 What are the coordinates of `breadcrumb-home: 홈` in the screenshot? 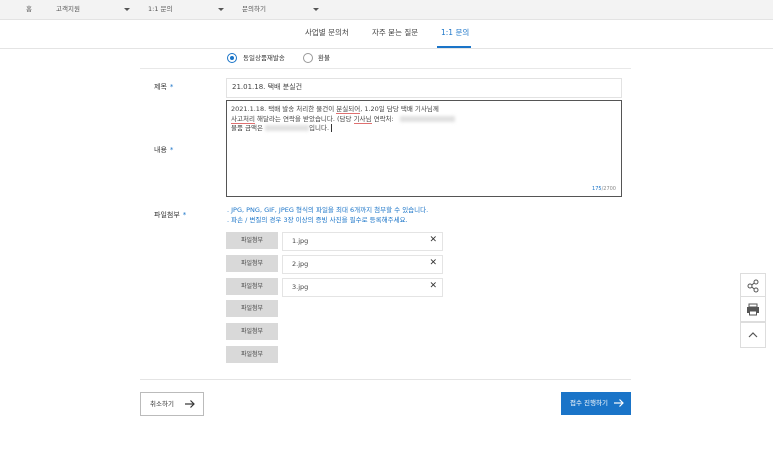 It's located at (29, 9).